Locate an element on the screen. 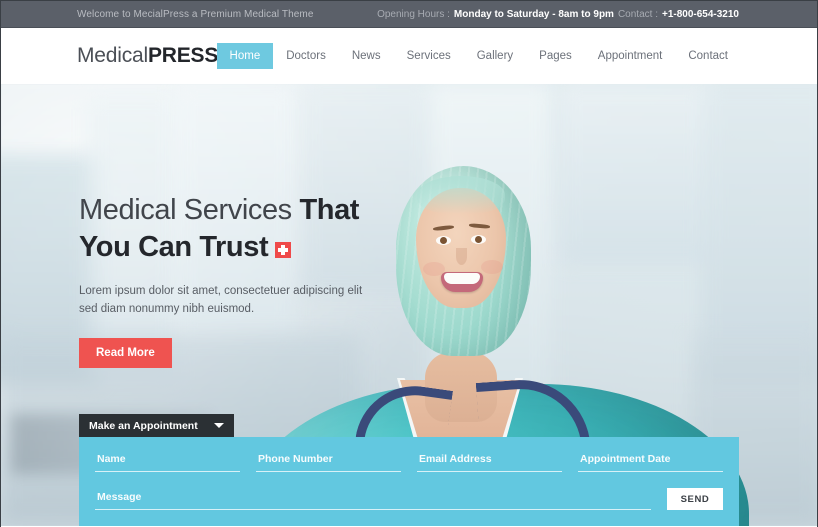 The image size is (818, 527). nav-item-news: News is located at coordinates (366, 56).